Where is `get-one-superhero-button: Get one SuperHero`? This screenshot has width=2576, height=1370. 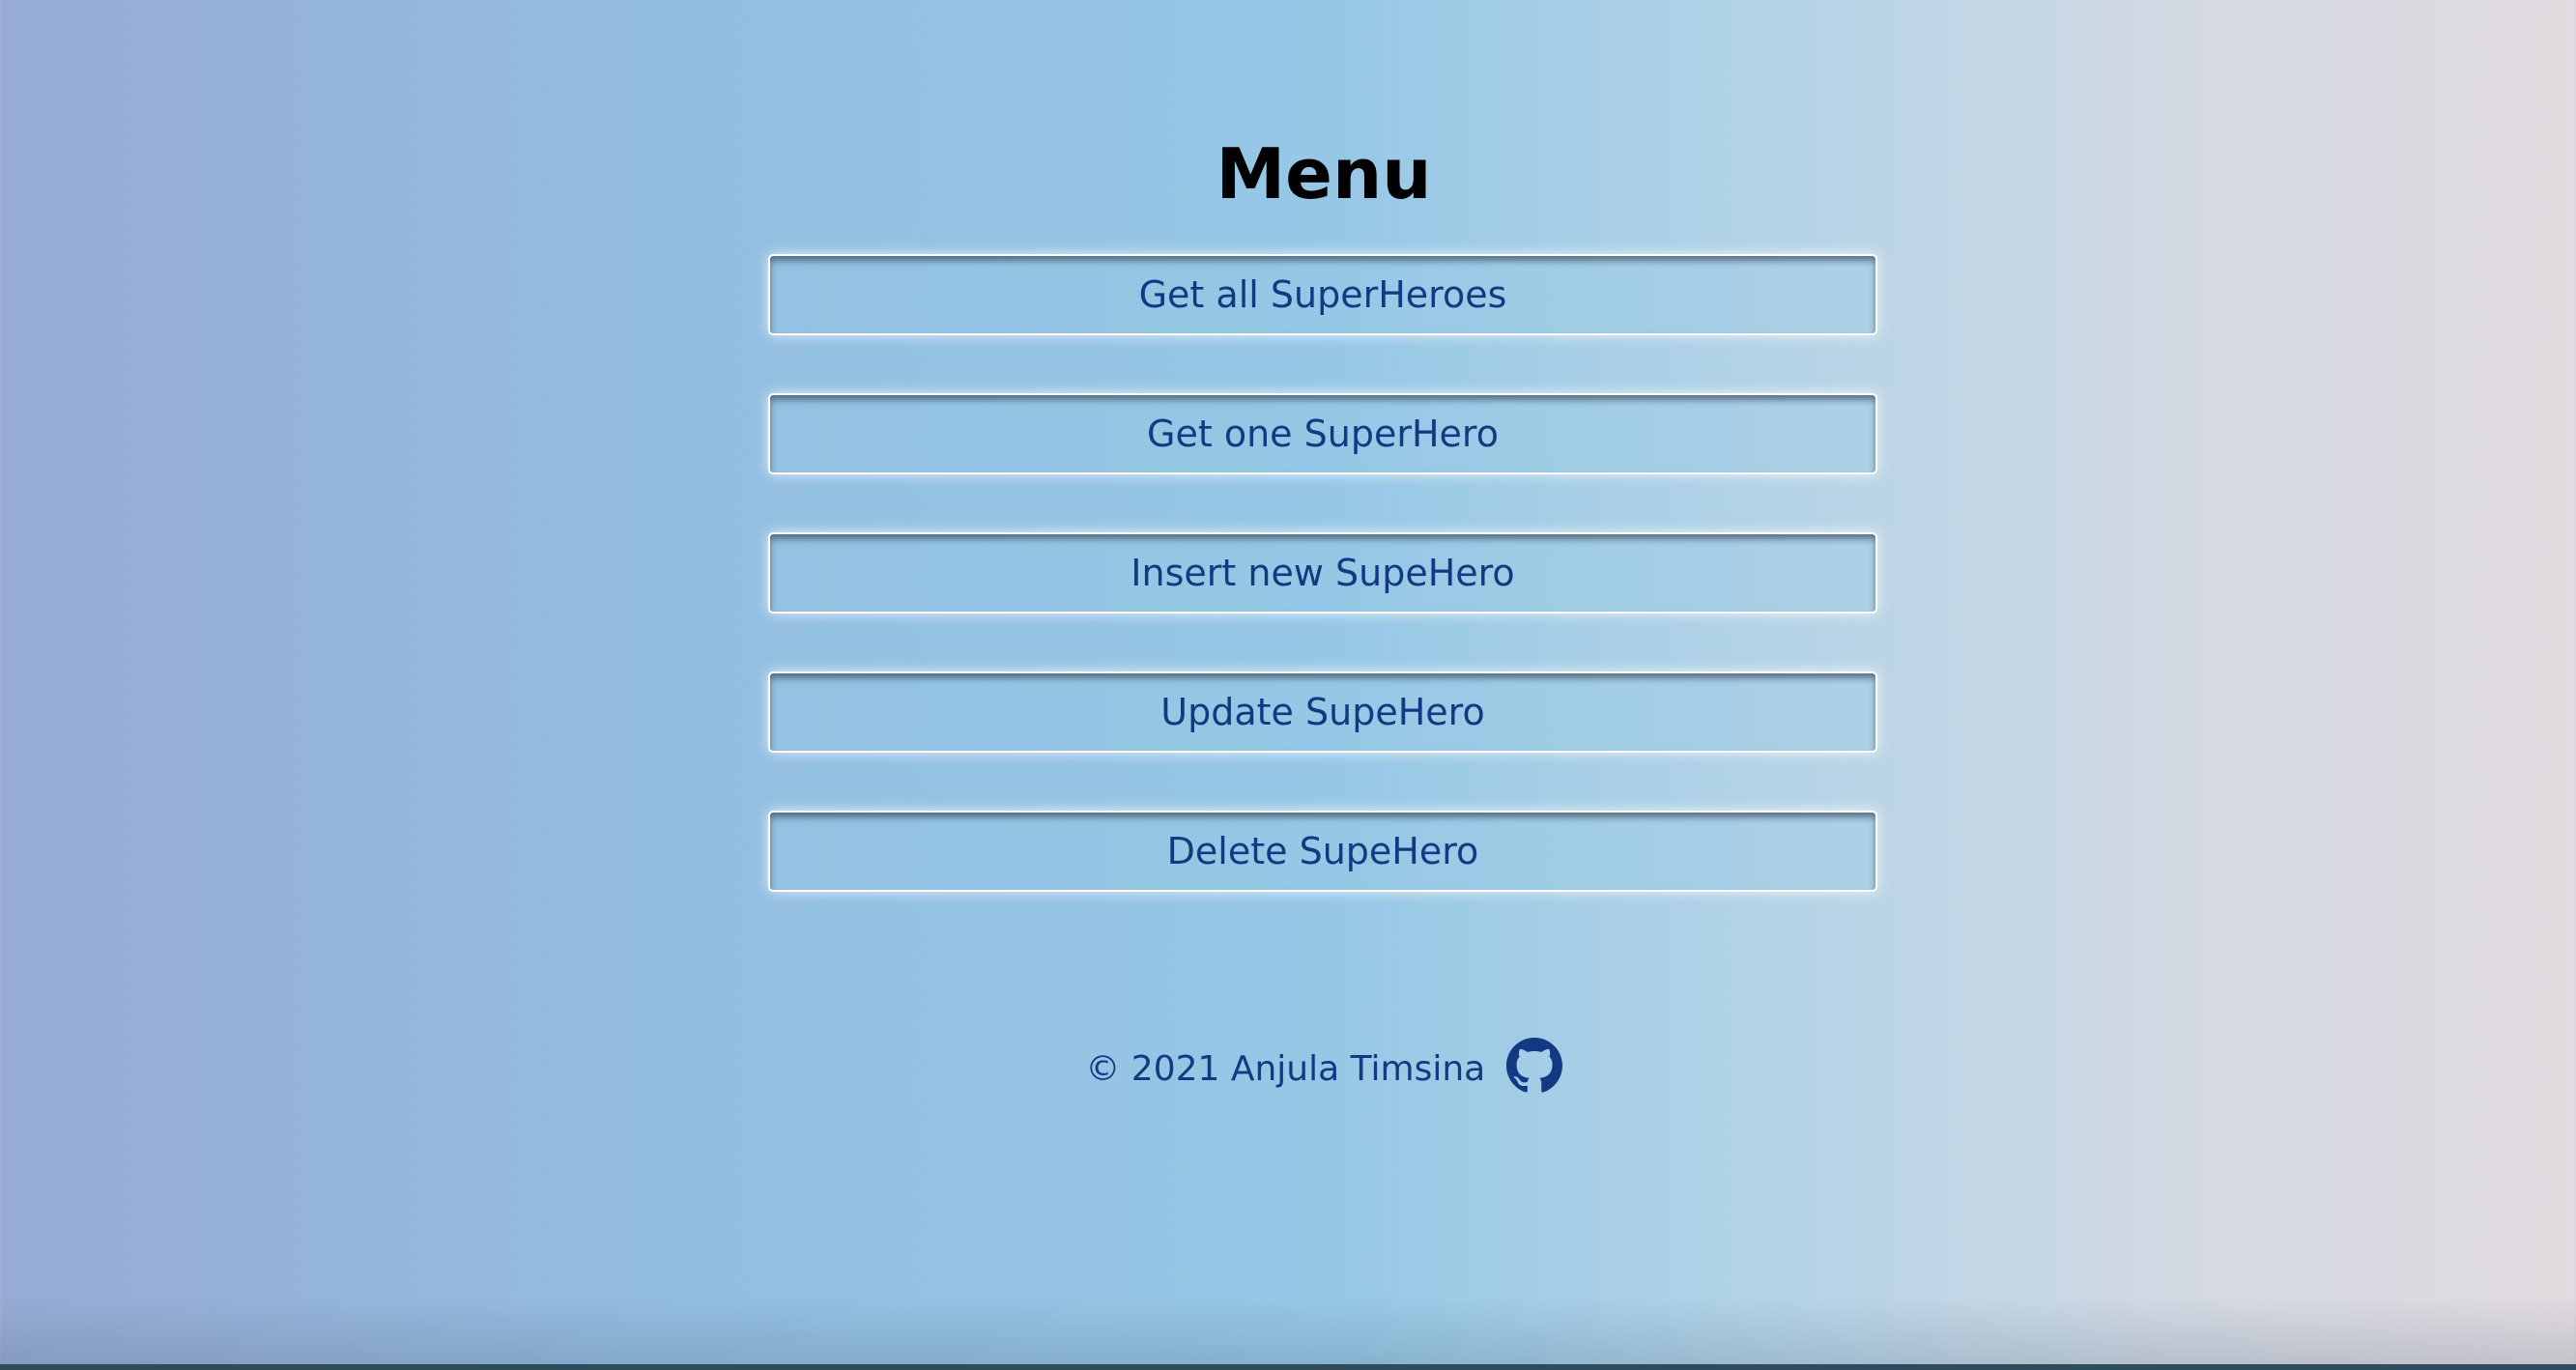 get-one-superhero-button: Get one SuperHero is located at coordinates (1323, 433).